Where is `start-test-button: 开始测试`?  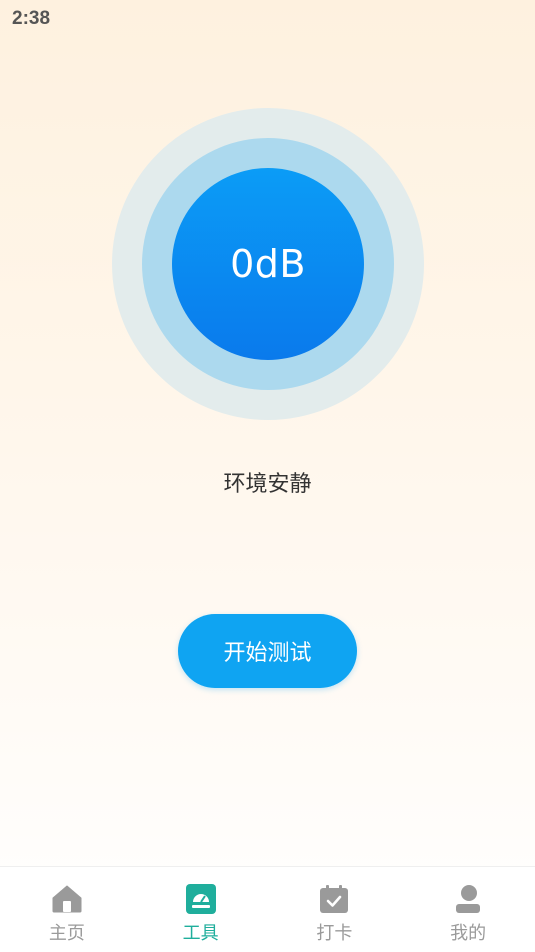 start-test-button: 开始测试 is located at coordinates (267, 651).